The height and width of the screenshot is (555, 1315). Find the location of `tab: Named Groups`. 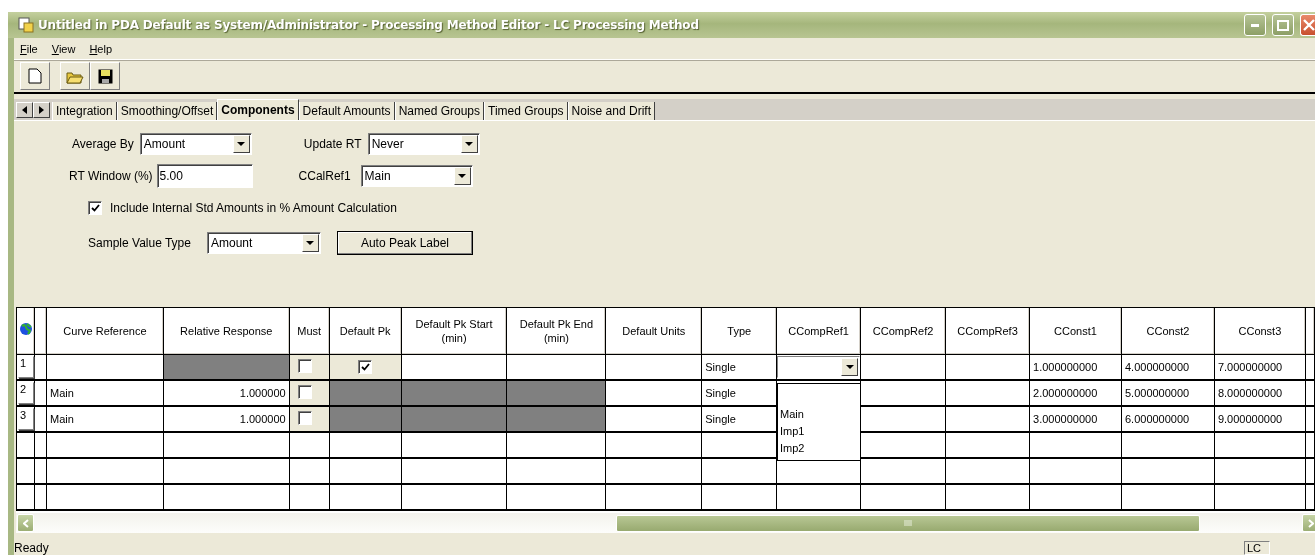

tab: Named Groups is located at coordinates (439, 111).